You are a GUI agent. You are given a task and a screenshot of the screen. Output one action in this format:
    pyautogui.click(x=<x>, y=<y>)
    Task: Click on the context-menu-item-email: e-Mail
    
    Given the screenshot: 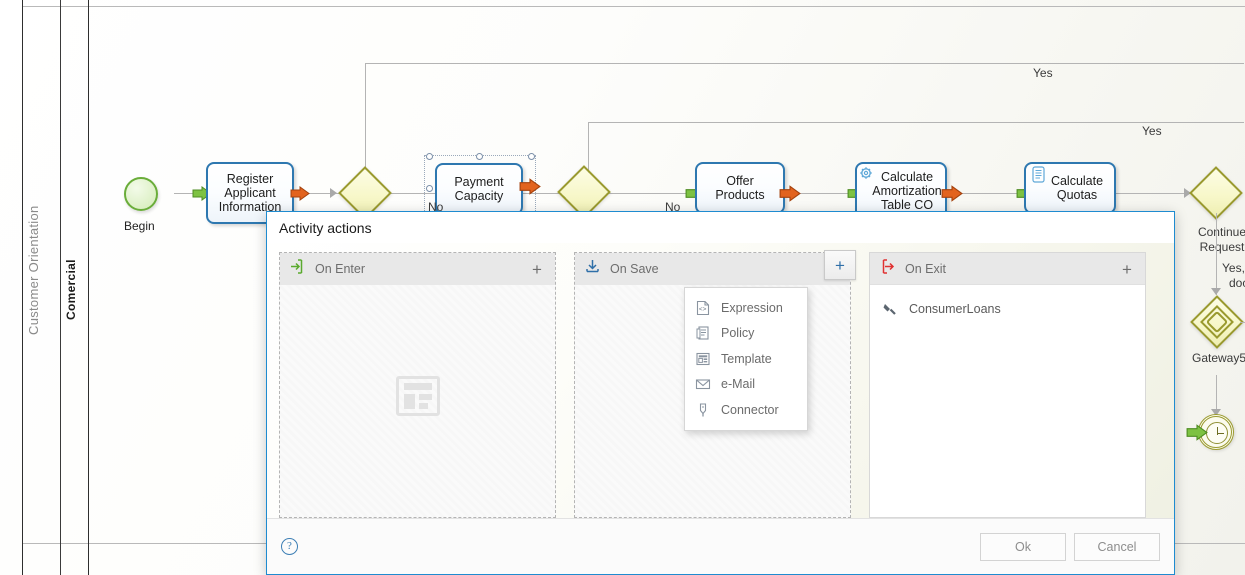 What is the action you would take?
    pyautogui.click(x=746, y=385)
    